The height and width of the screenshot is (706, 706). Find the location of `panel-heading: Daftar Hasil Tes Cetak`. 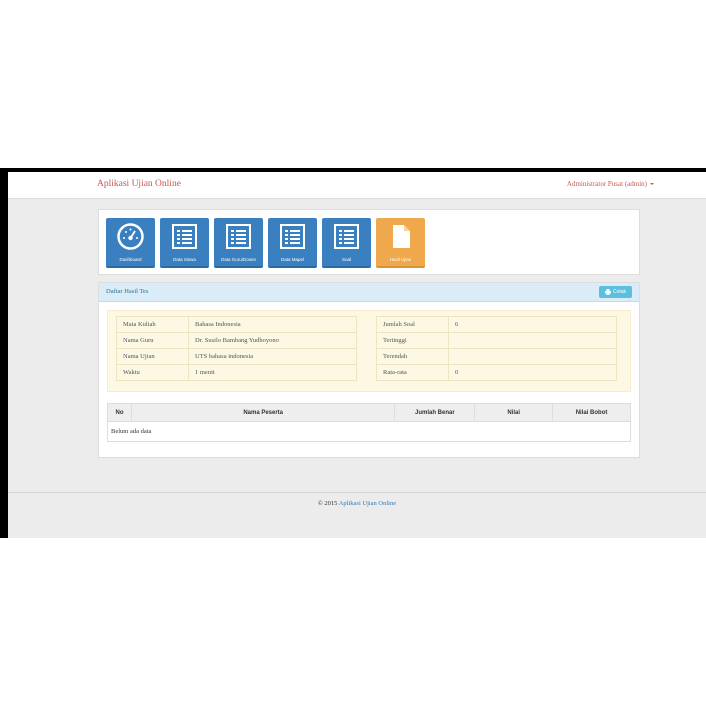

panel-heading: Daftar Hasil Tes Cetak is located at coordinates (369, 292).